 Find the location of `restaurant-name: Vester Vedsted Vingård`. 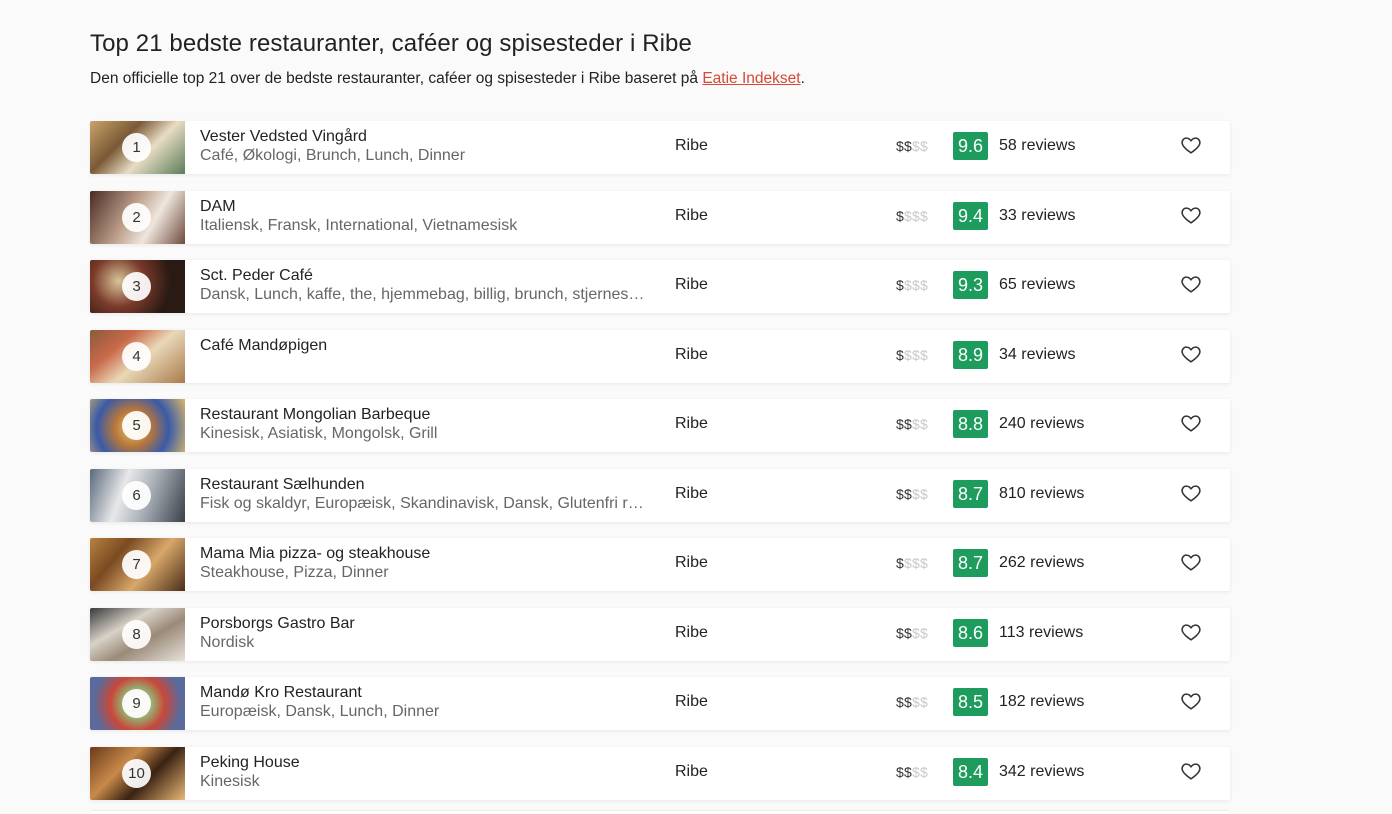

restaurant-name: Vester Vedsted Vingård is located at coordinates (283, 137).